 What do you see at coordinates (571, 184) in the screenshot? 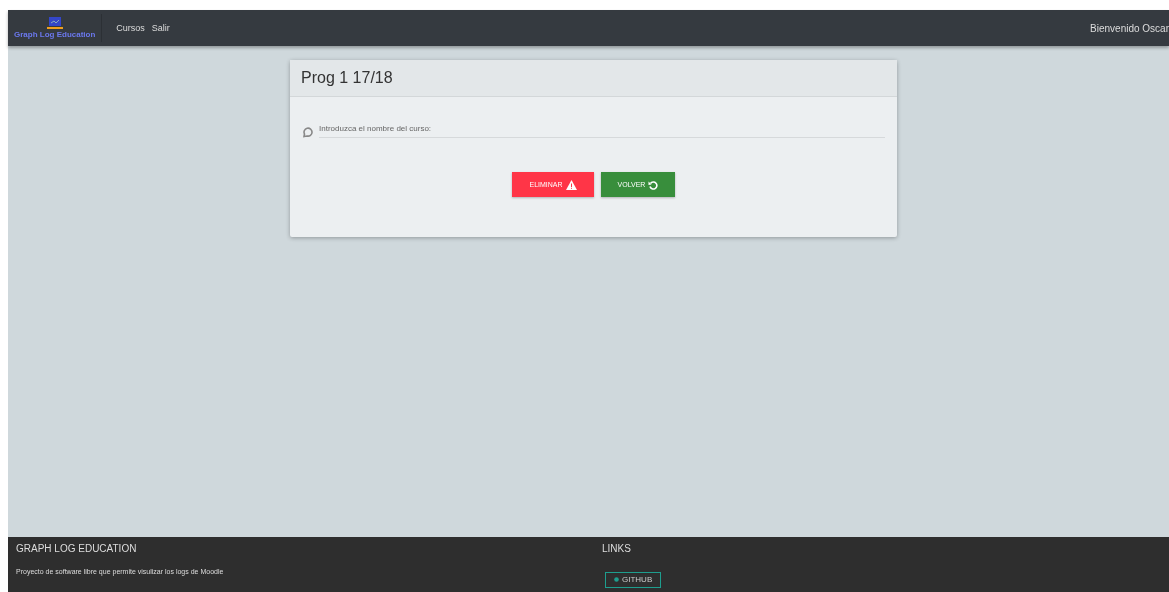
I see `warning-icon` at bounding box center [571, 184].